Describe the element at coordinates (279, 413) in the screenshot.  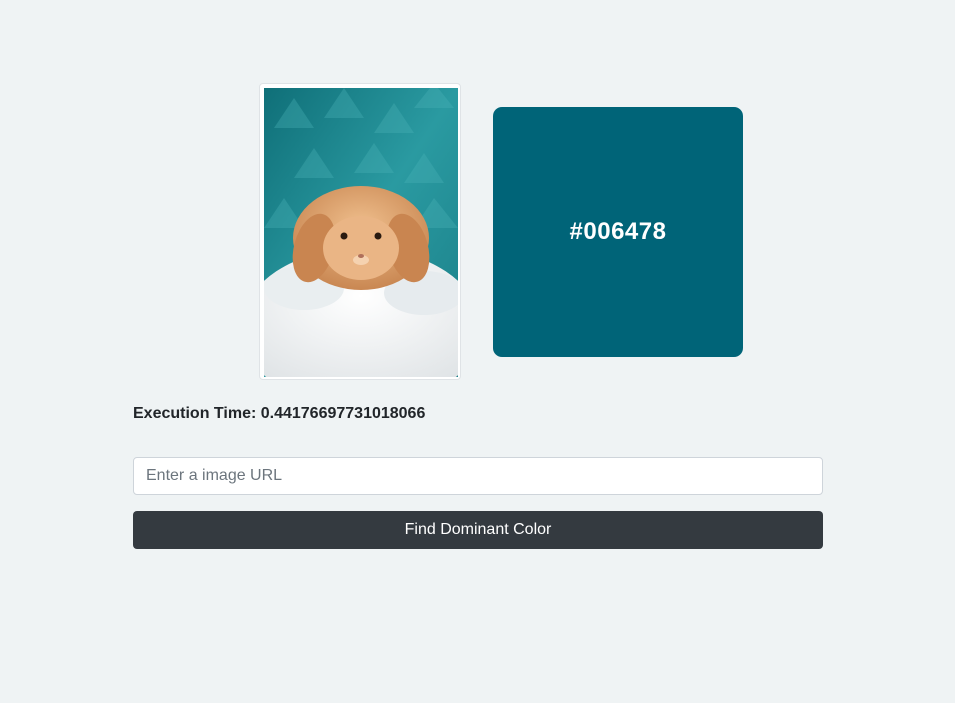
I see `execution-time: Execution Time: 0.44176697731018066` at that location.